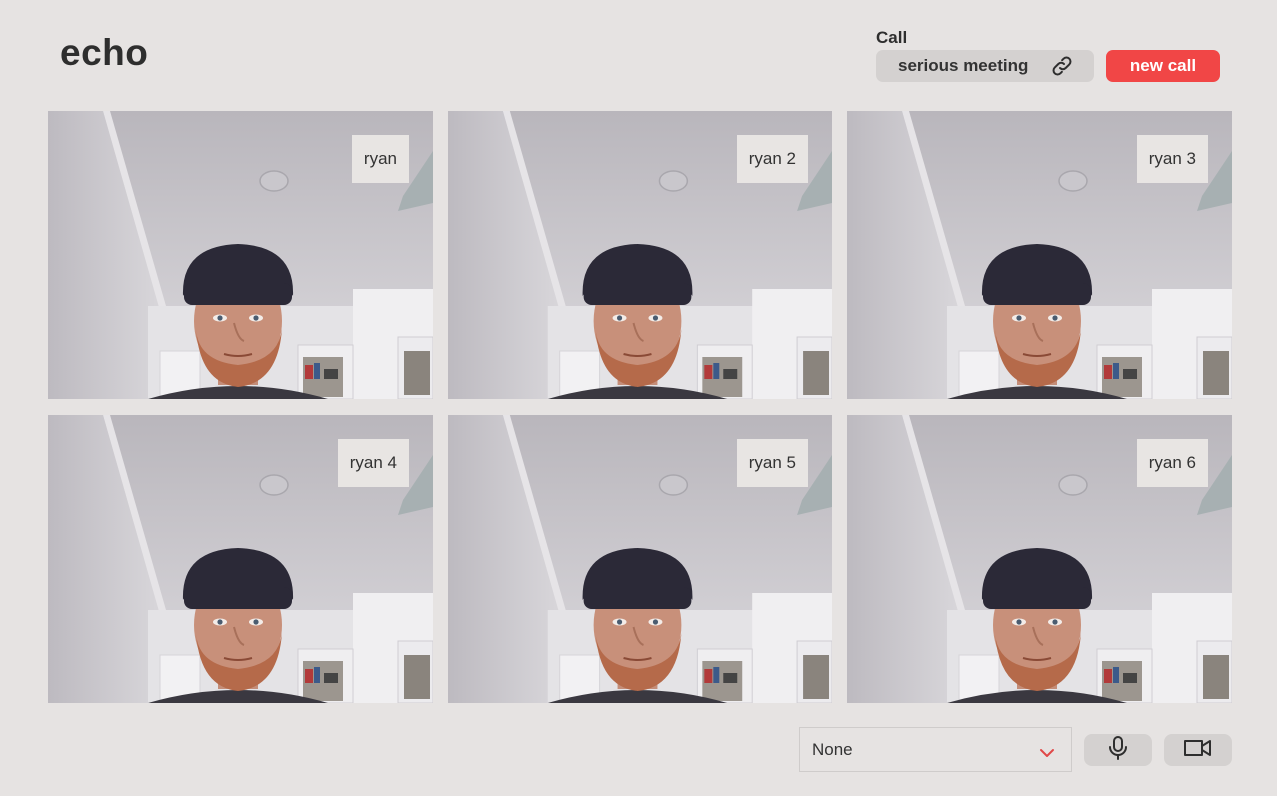  Describe the element at coordinates (1062, 66) in the screenshot. I see `link-icon` at that location.